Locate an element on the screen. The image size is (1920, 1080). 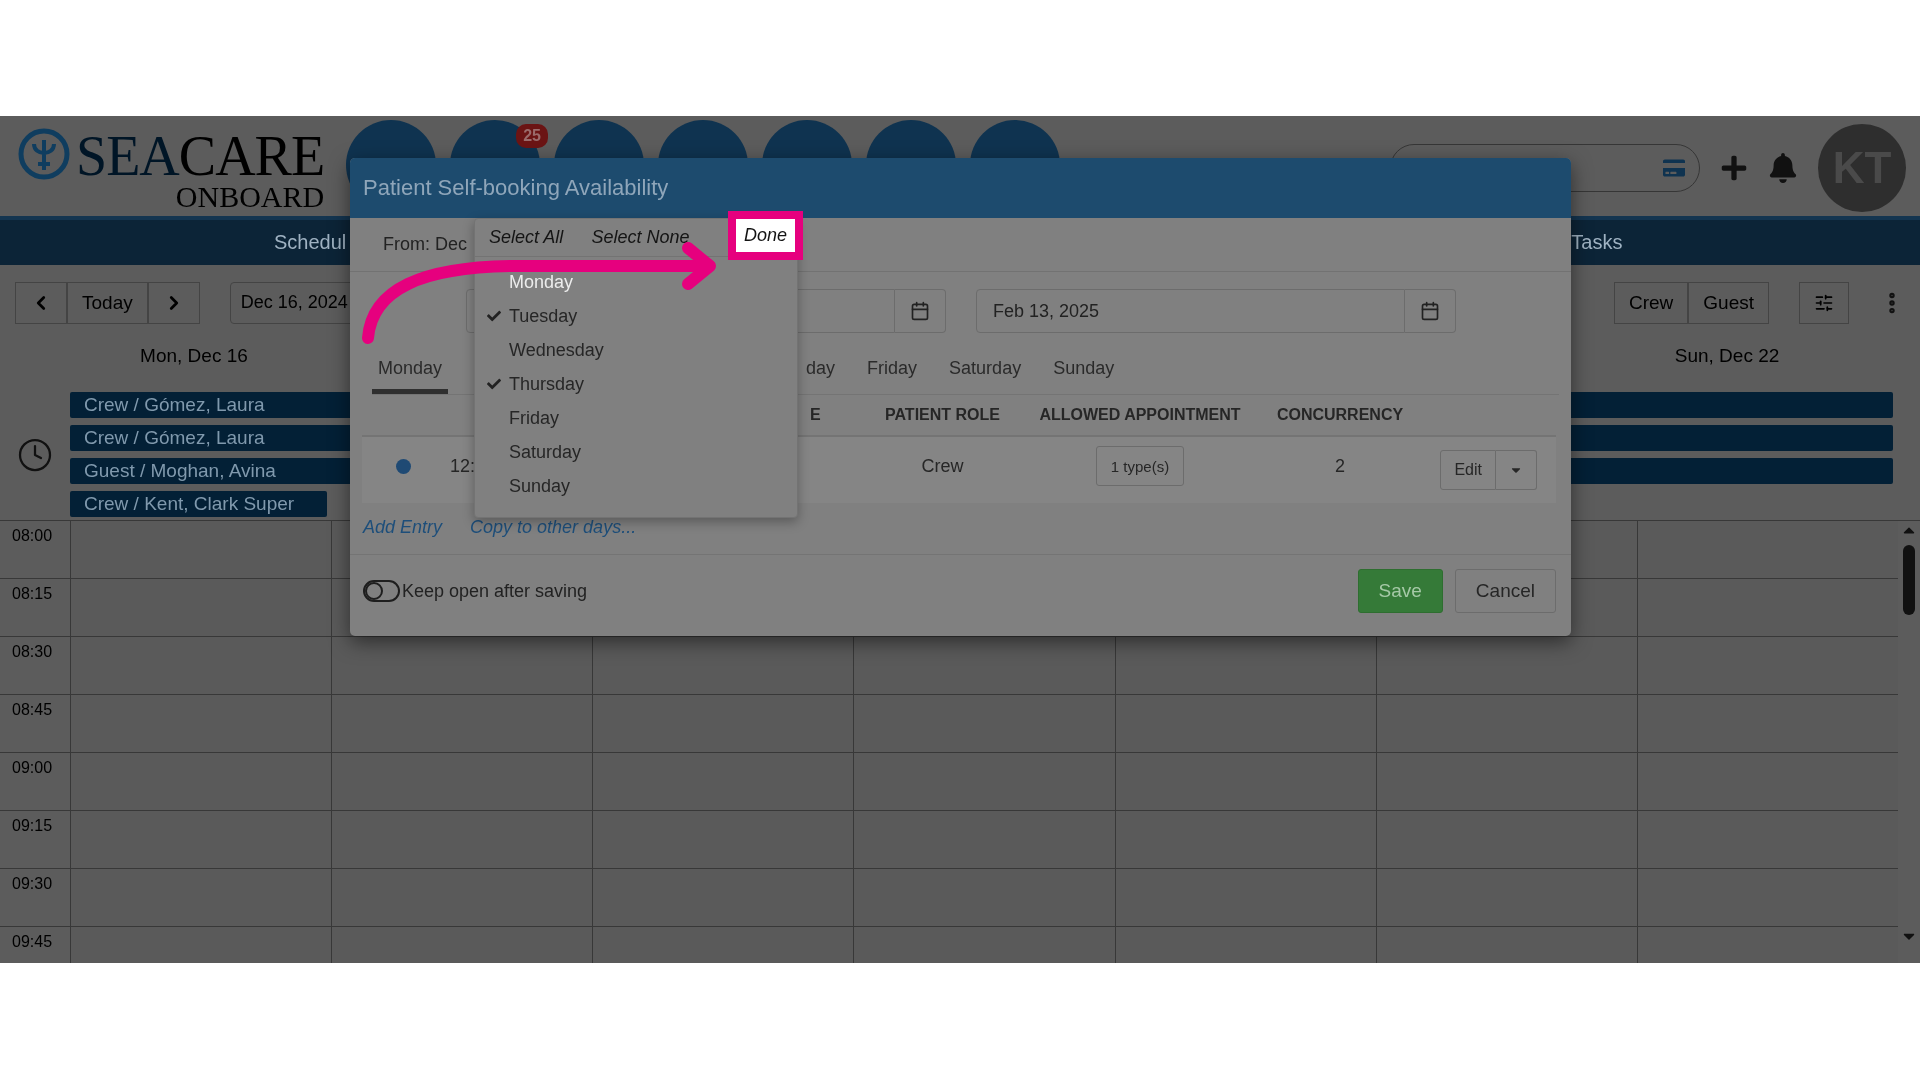
time-label: 09:30 is located at coordinates (35, 898).